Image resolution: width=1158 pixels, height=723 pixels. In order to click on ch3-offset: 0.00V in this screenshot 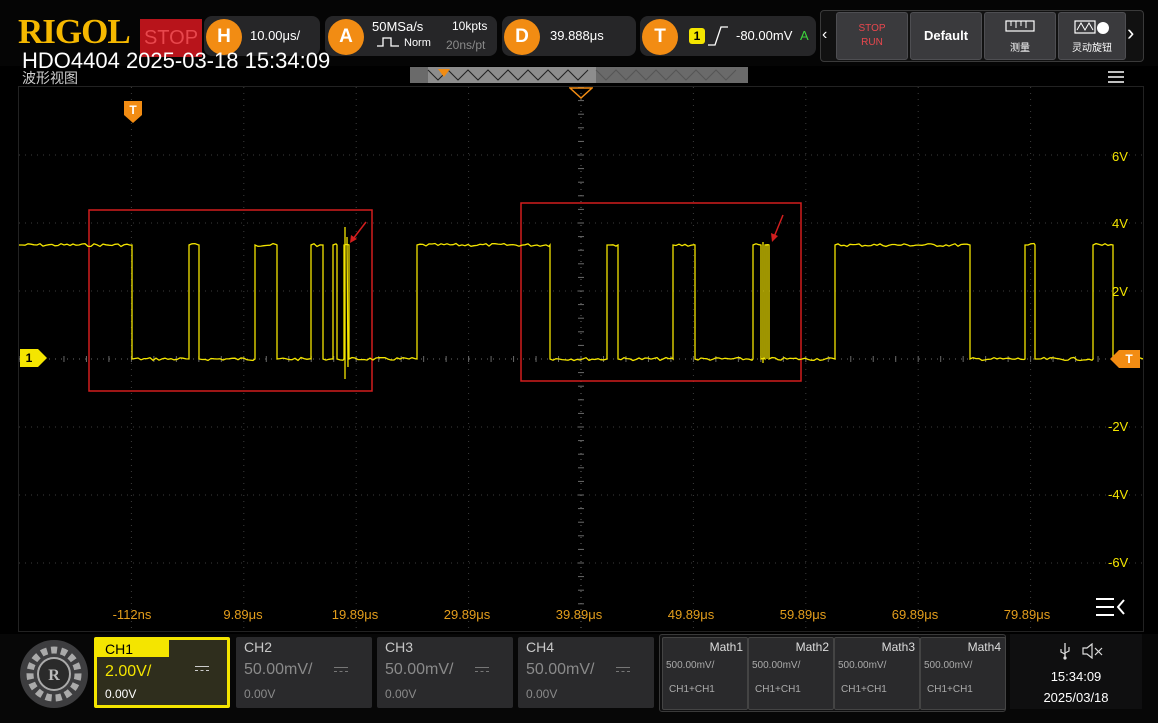, I will do `click(401, 694)`.